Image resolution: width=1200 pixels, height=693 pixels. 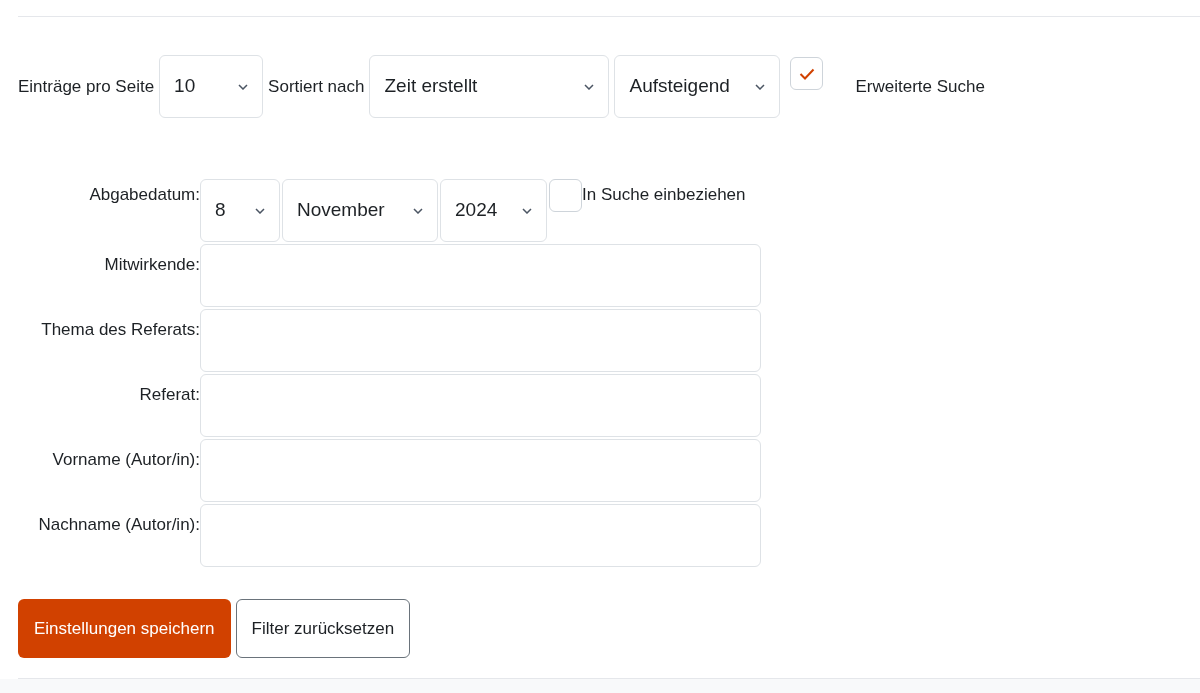 What do you see at coordinates (360, 210) in the screenshot?
I see `month-select: November` at bounding box center [360, 210].